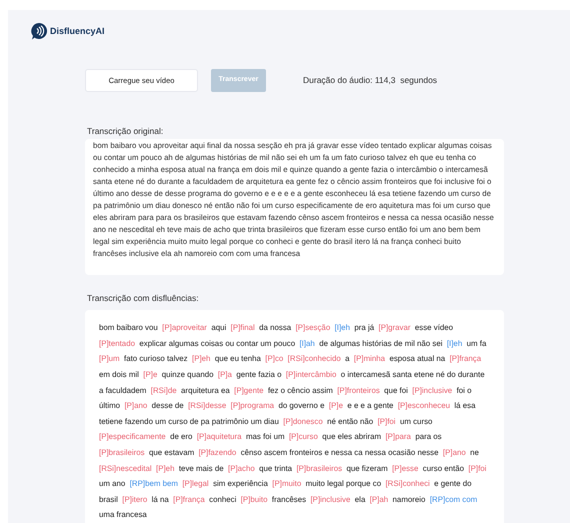  I want to click on section-title: Transcrição original:, so click(125, 131).